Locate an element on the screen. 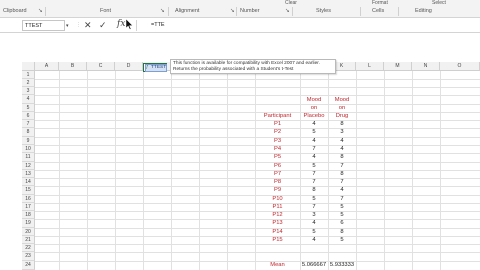 Image resolution: width=480 pixels, height=270 pixels. column-header: C is located at coordinates (101, 66).